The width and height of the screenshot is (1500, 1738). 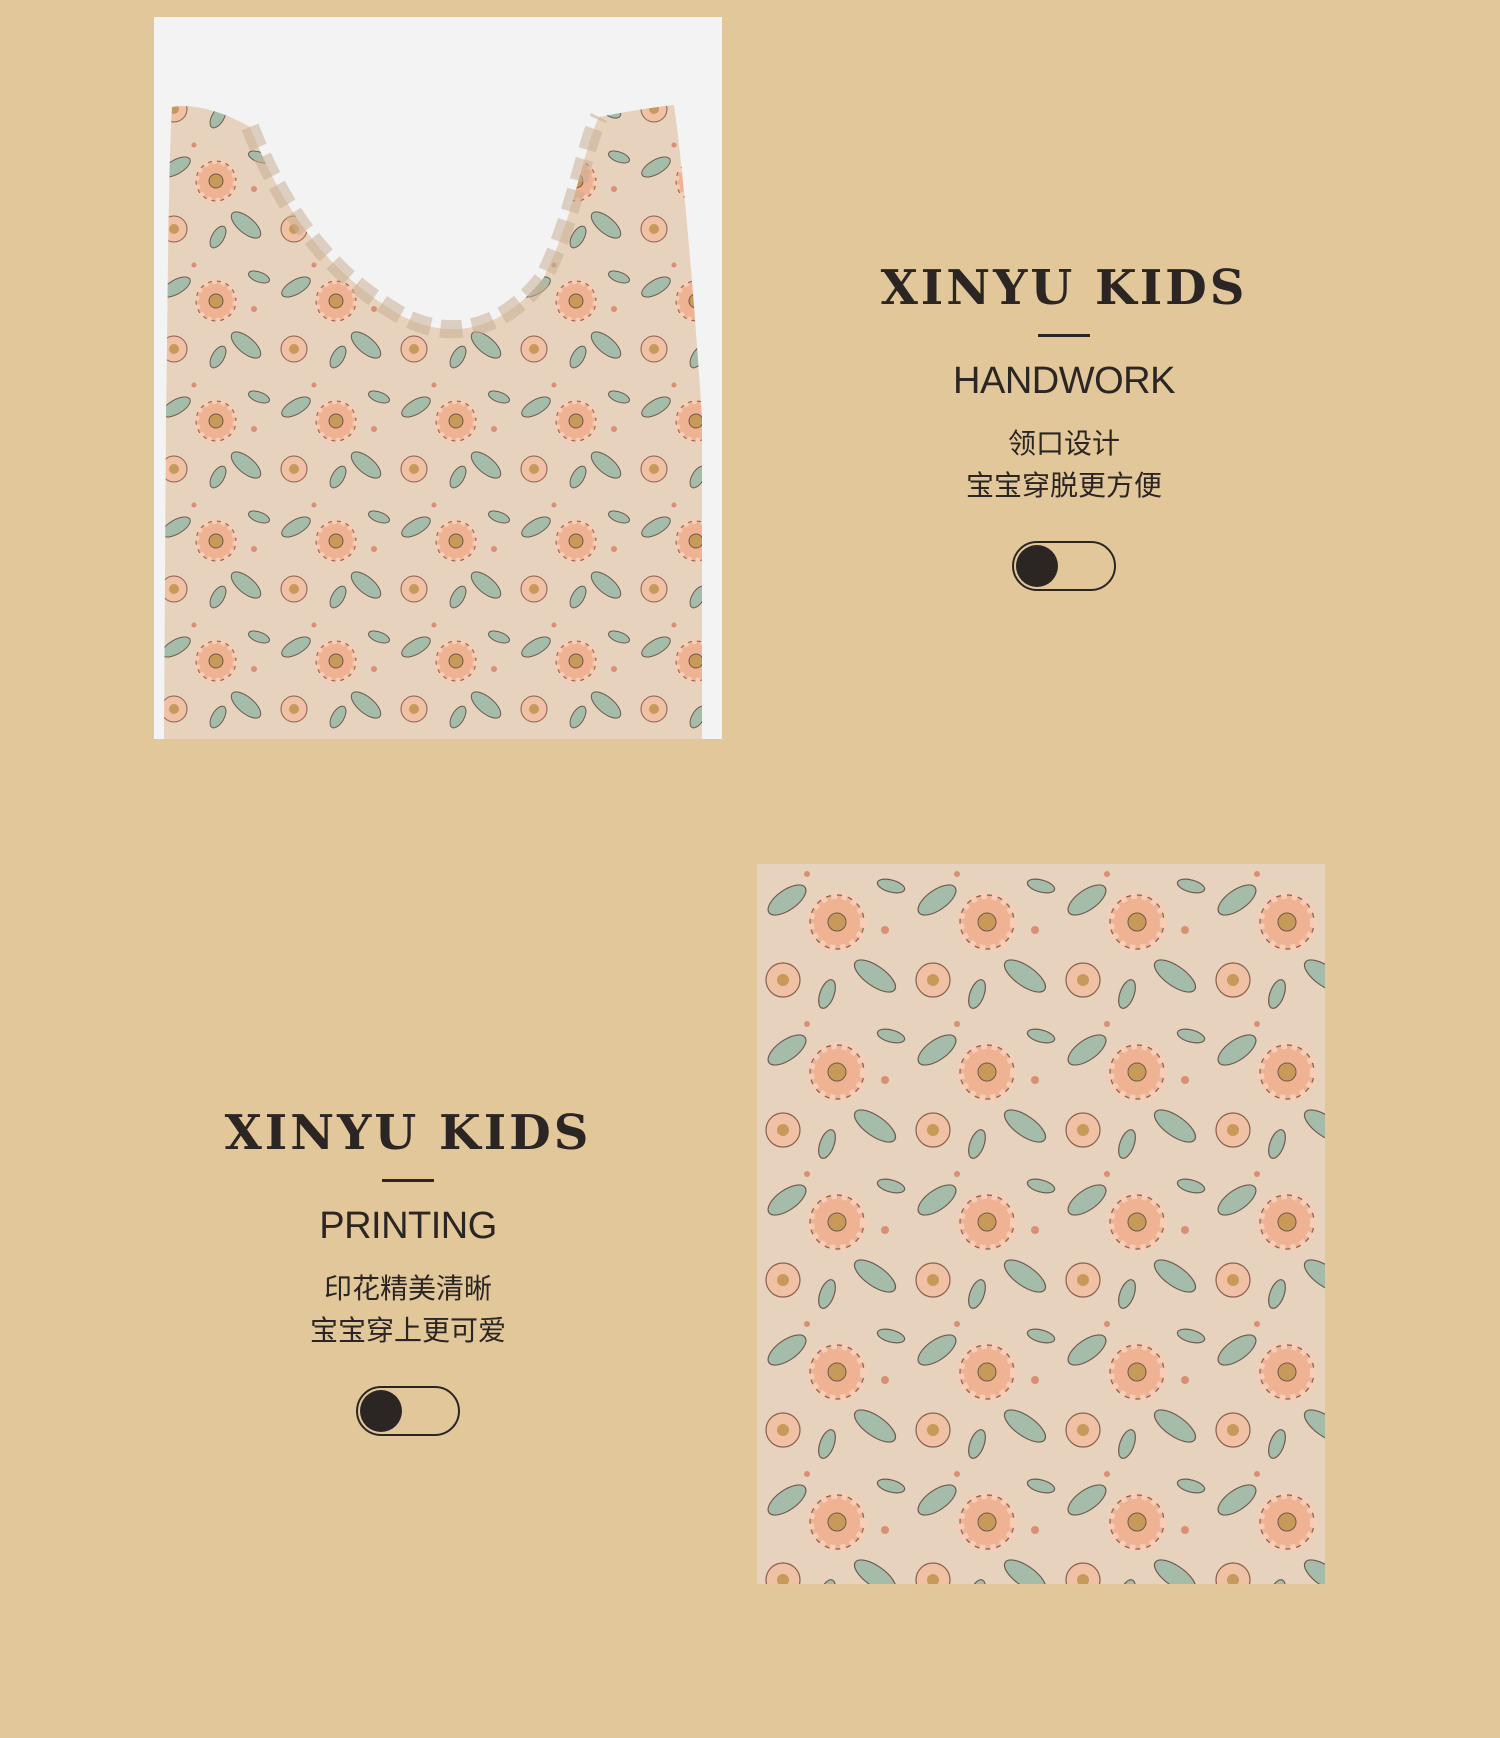 I want to click on description-line-1: 领口设计, so click(x=1063, y=443).